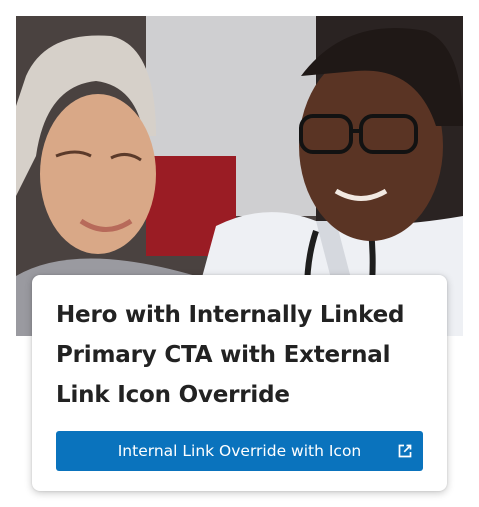 Image resolution: width=479 pixels, height=507 pixels. I want to click on primary-cta-button: Internal Link Override with Icon, so click(239, 451).